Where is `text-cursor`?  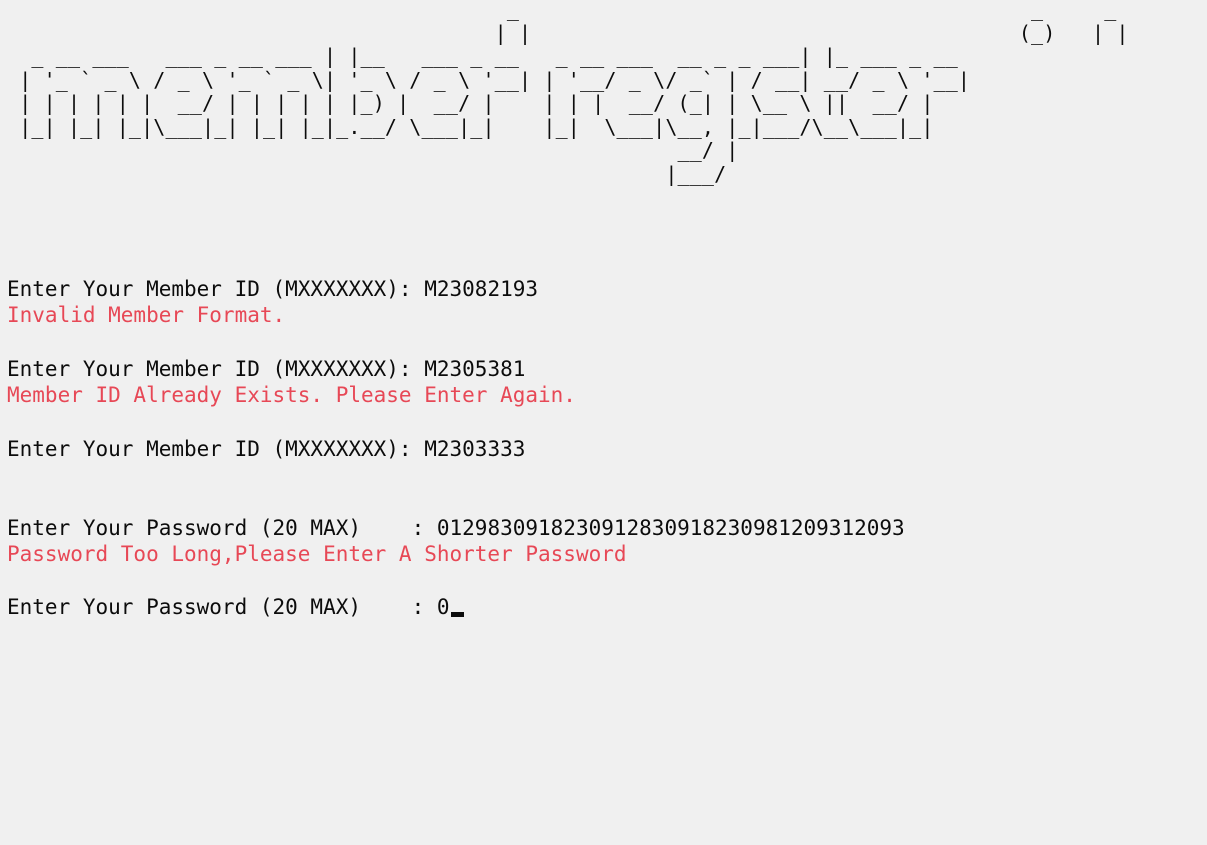 text-cursor is located at coordinates (457, 614).